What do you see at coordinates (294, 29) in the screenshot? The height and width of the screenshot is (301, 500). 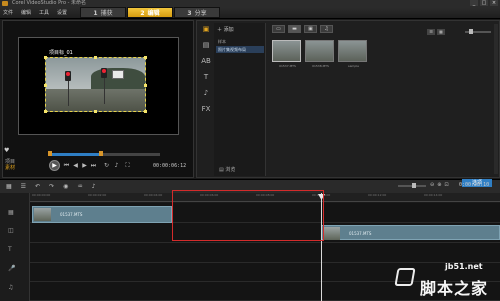 I see `show-video-icon: ▬` at bounding box center [294, 29].